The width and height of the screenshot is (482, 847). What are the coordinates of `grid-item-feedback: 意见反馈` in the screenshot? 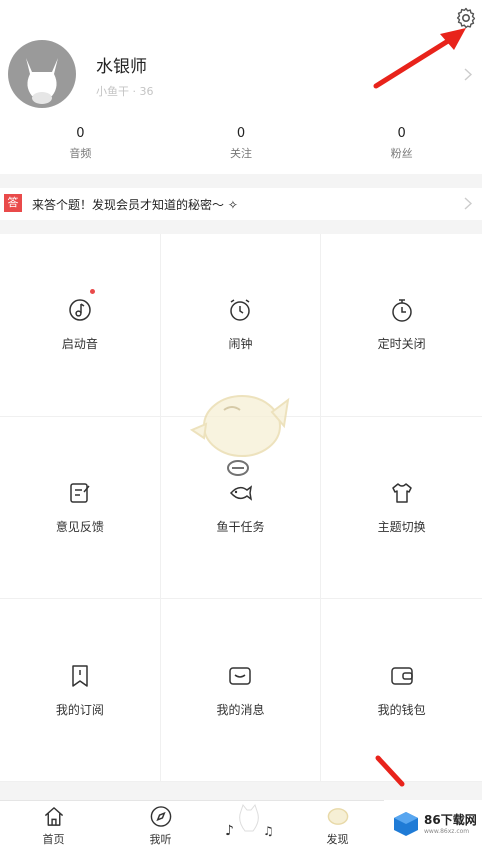 It's located at (80, 508).